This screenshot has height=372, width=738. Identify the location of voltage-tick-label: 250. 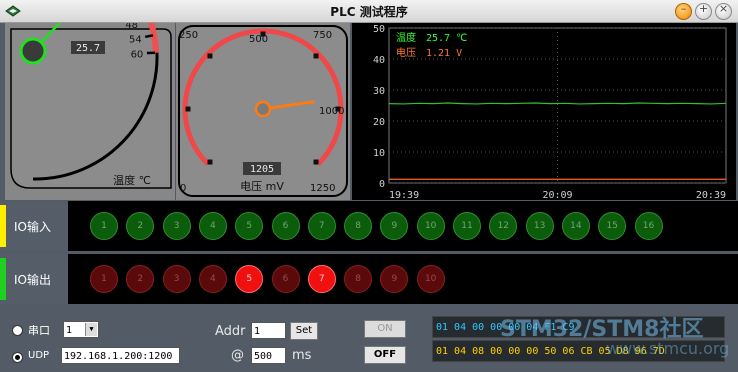
(188, 35).